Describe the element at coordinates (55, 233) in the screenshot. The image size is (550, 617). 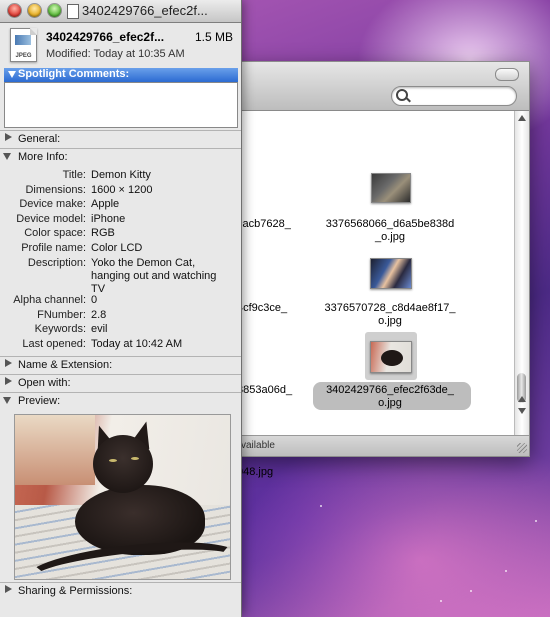
I see `info-key: Color space:` at that location.